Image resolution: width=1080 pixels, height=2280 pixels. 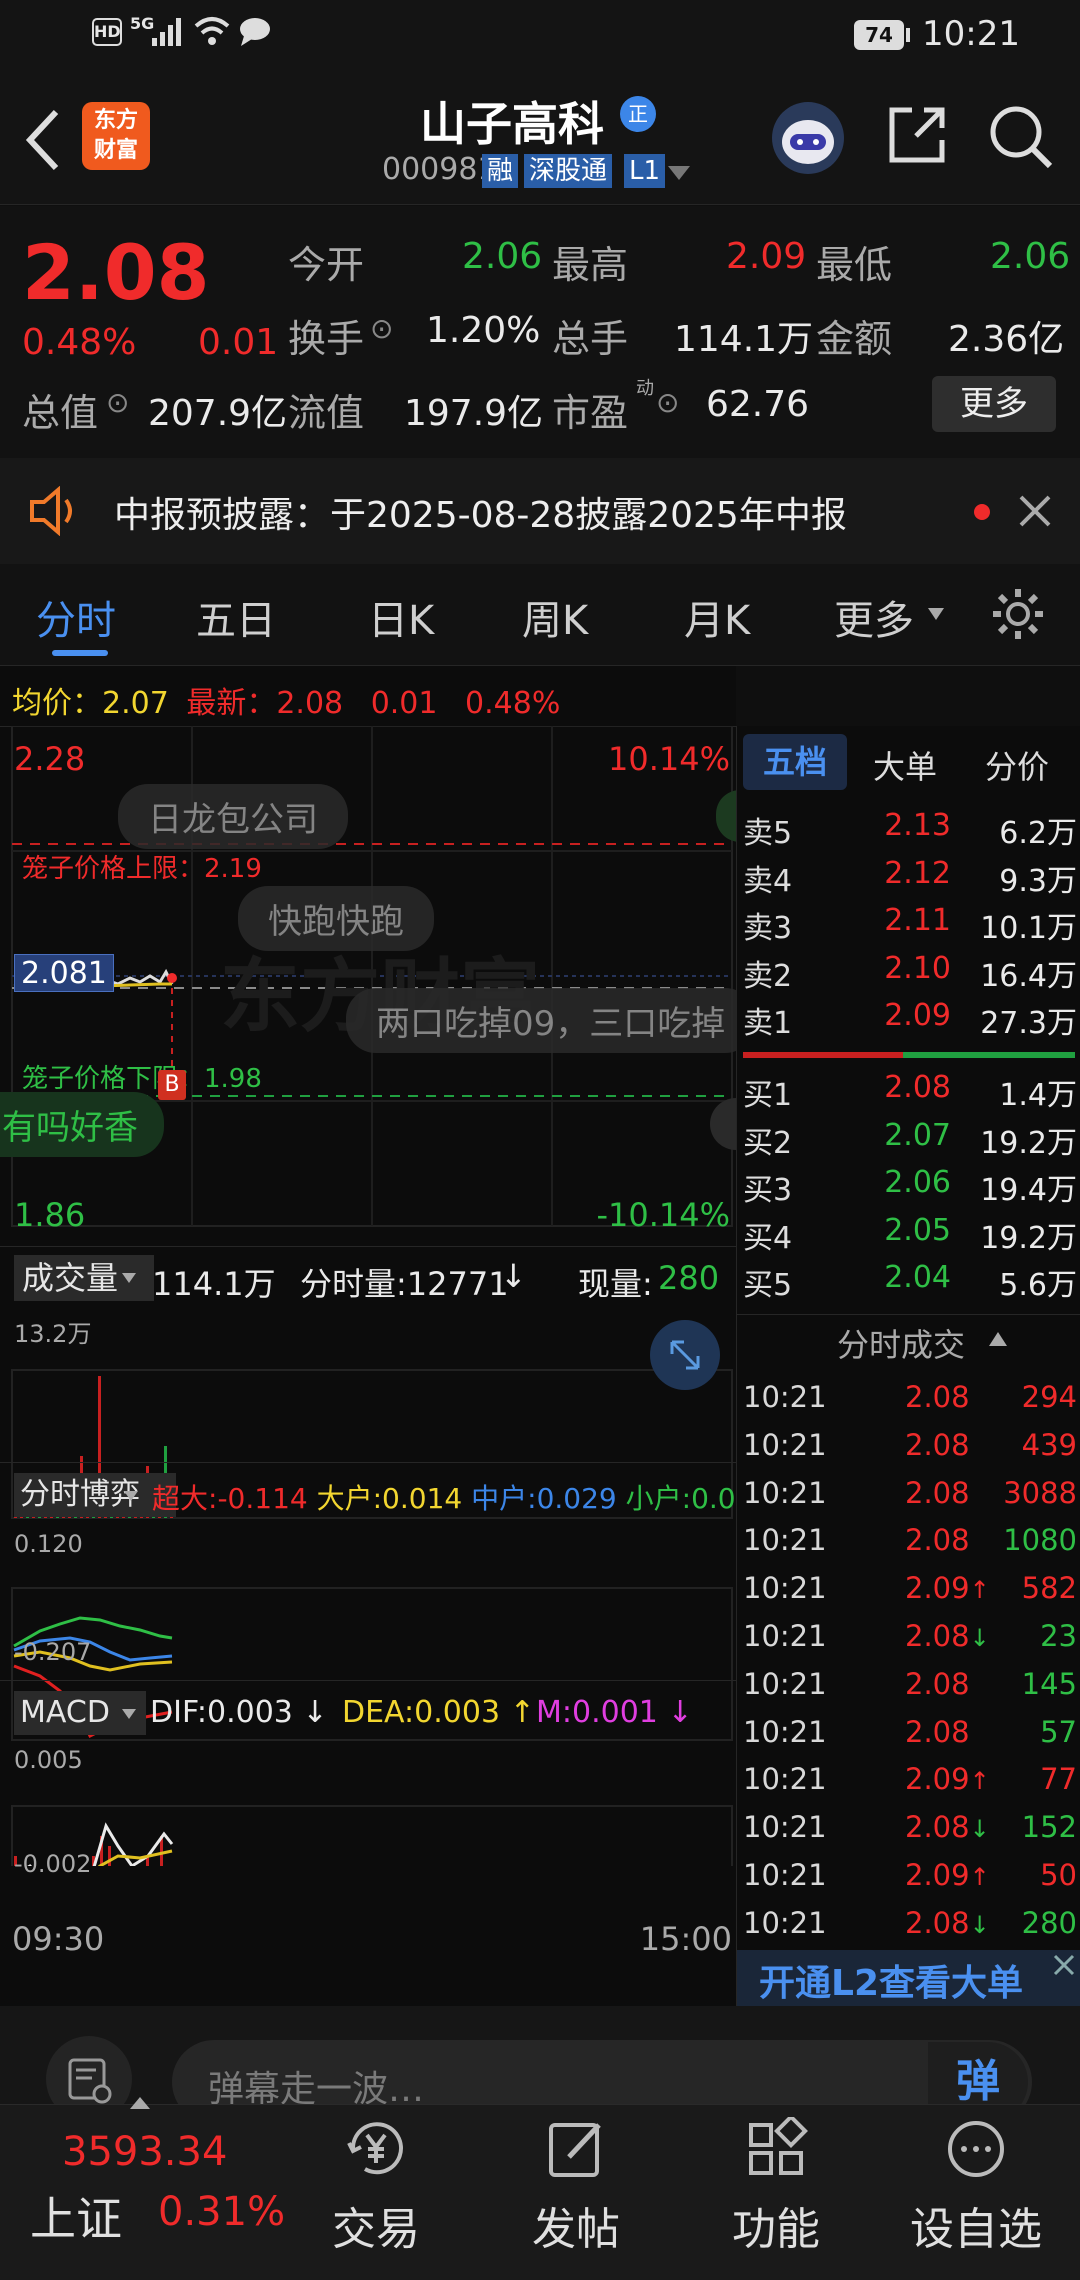 What do you see at coordinates (65, 1712) in the screenshot?
I see `macd-label: MACD` at bounding box center [65, 1712].